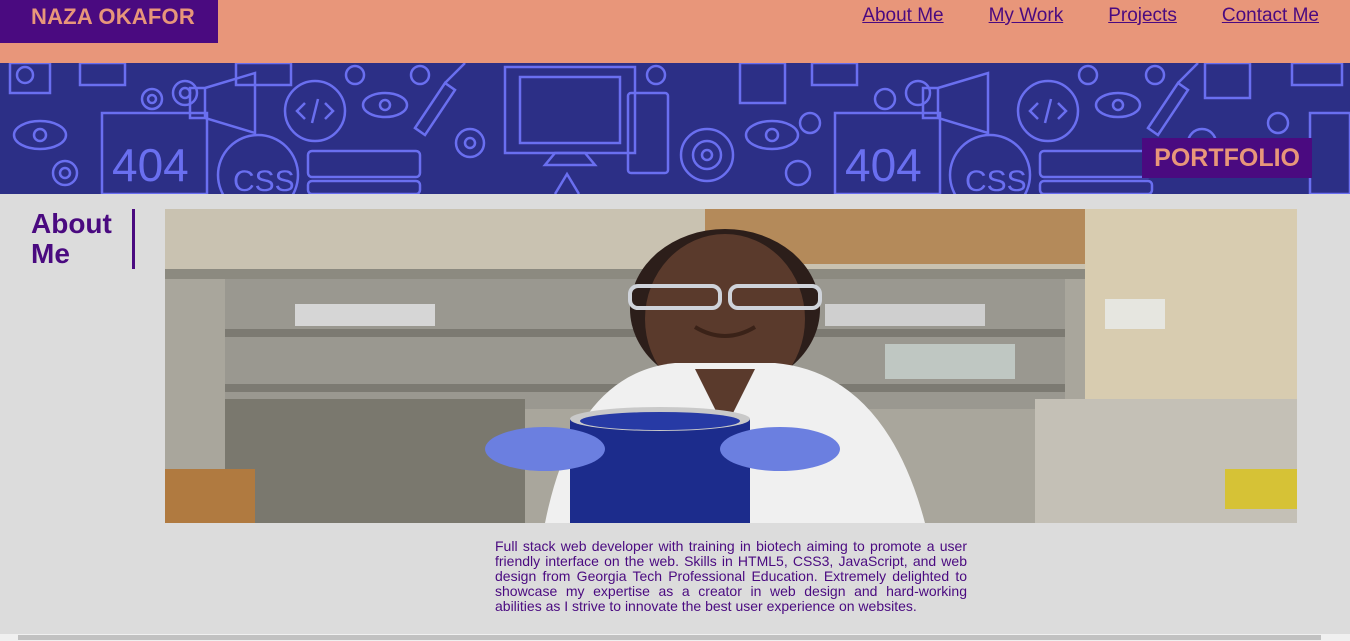 The image size is (1350, 641). Describe the element at coordinates (71, 223) in the screenshot. I see `about-heading-line1: About` at that location.